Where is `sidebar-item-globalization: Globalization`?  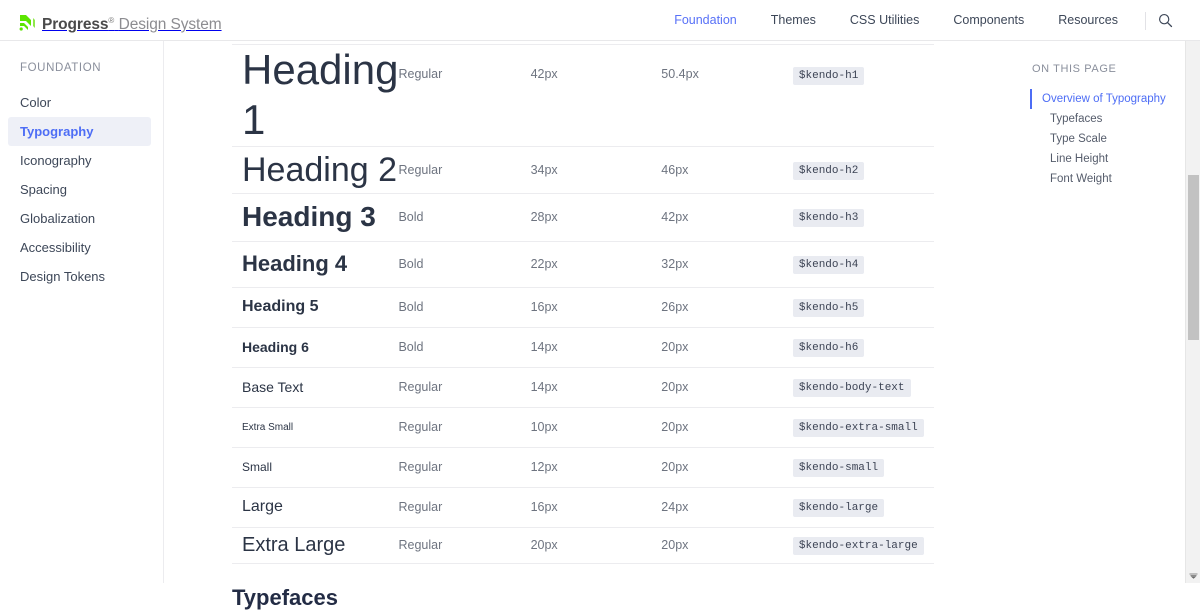
sidebar-item-globalization: Globalization is located at coordinates (79, 218).